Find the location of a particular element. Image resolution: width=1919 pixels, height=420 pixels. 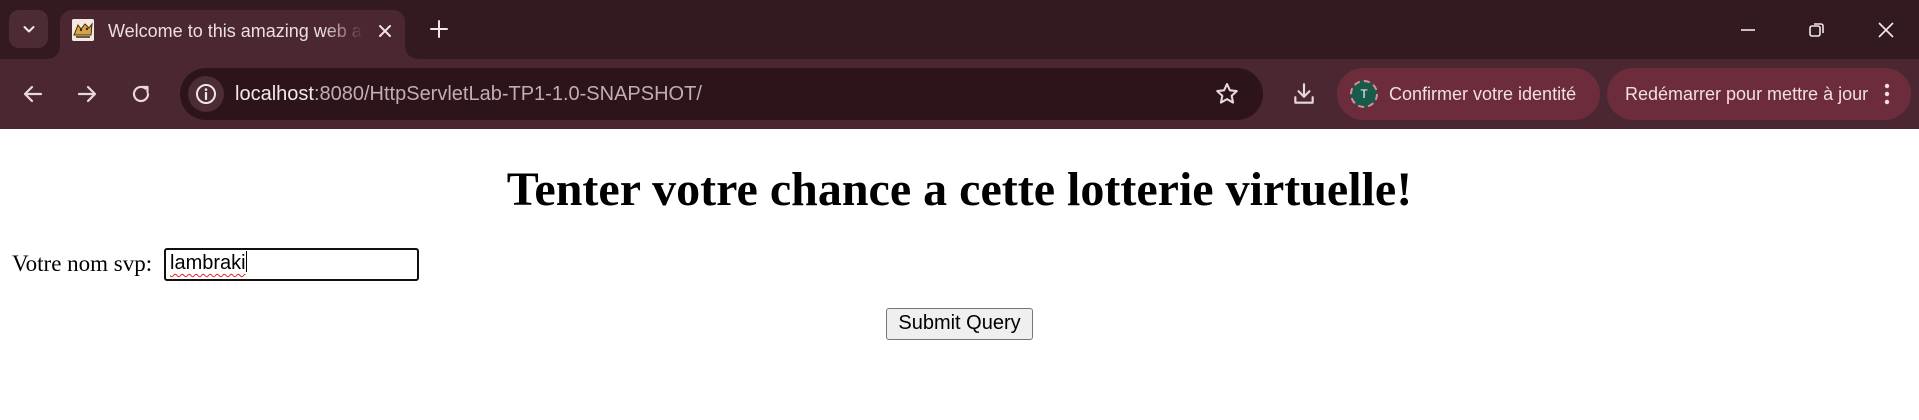

arrow-left-icon is located at coordinates (33, 94).